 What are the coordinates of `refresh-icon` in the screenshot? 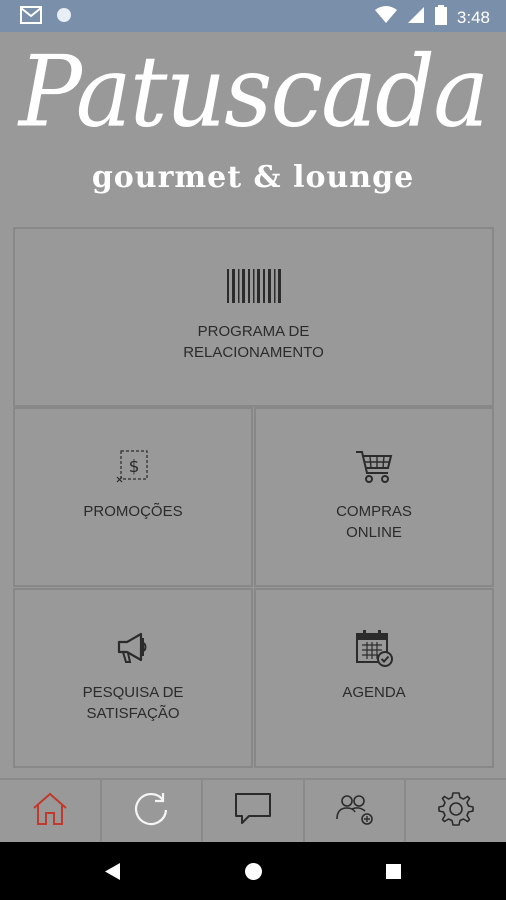 It's located at (151, 811).